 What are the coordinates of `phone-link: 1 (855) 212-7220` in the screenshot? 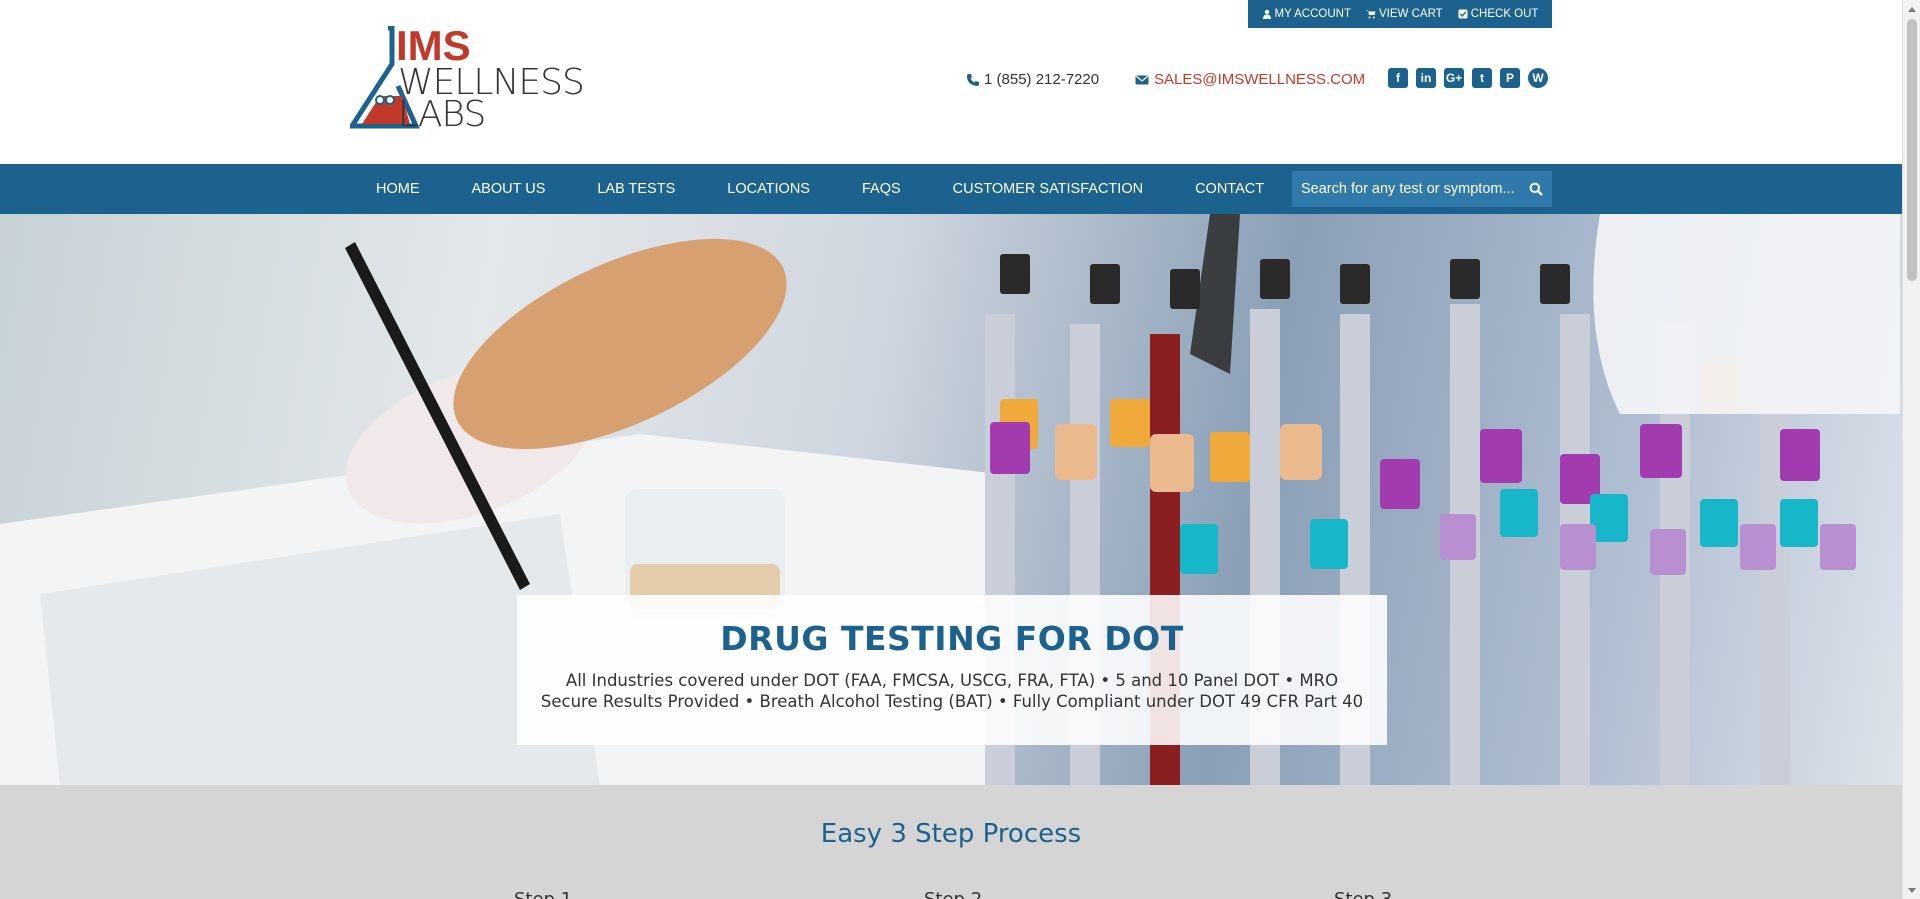 It's located at (1032, 79).